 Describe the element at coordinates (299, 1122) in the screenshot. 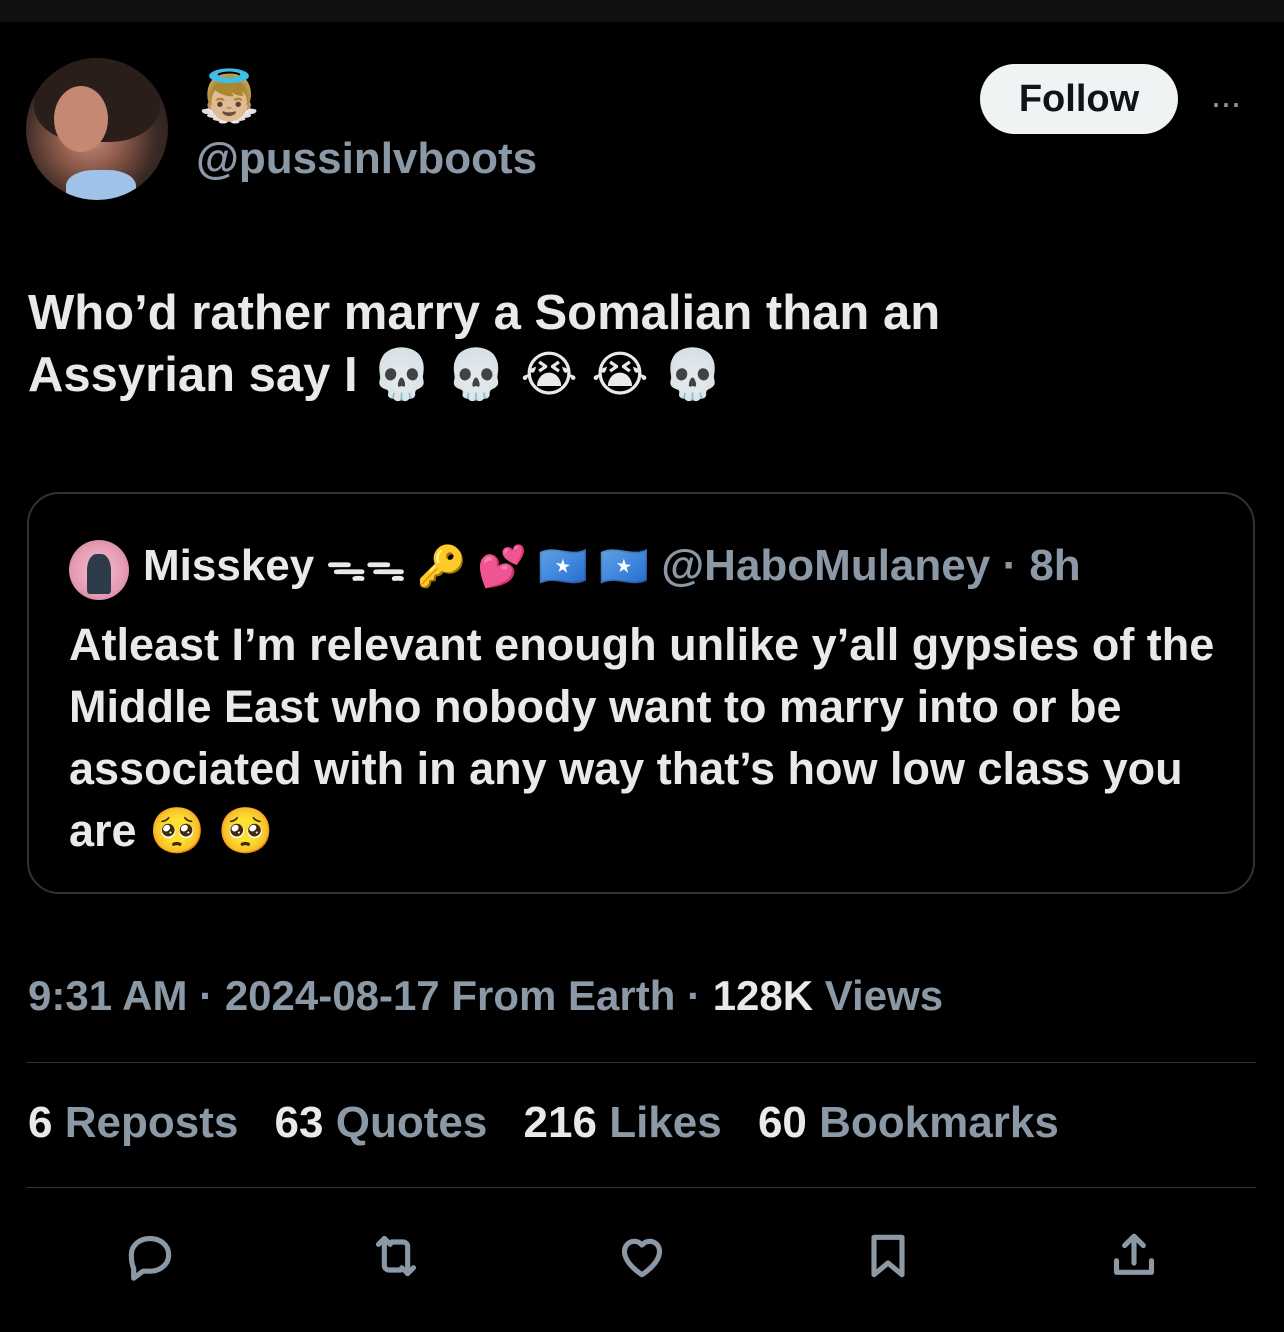

I see `quotes-count: 63` at that location.